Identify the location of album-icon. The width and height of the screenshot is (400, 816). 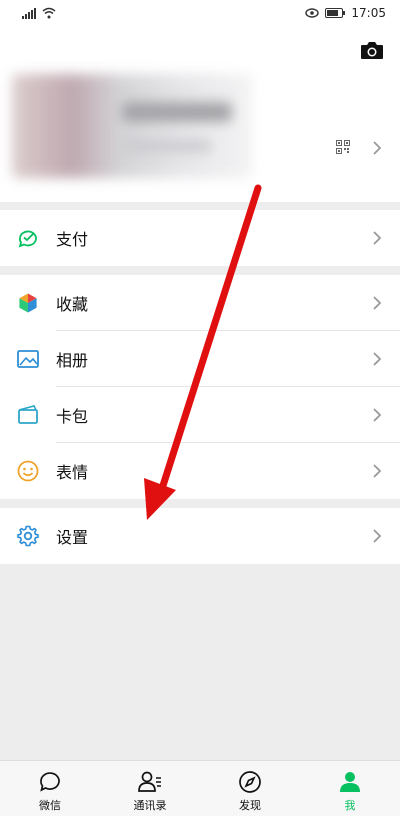
(28, 359).